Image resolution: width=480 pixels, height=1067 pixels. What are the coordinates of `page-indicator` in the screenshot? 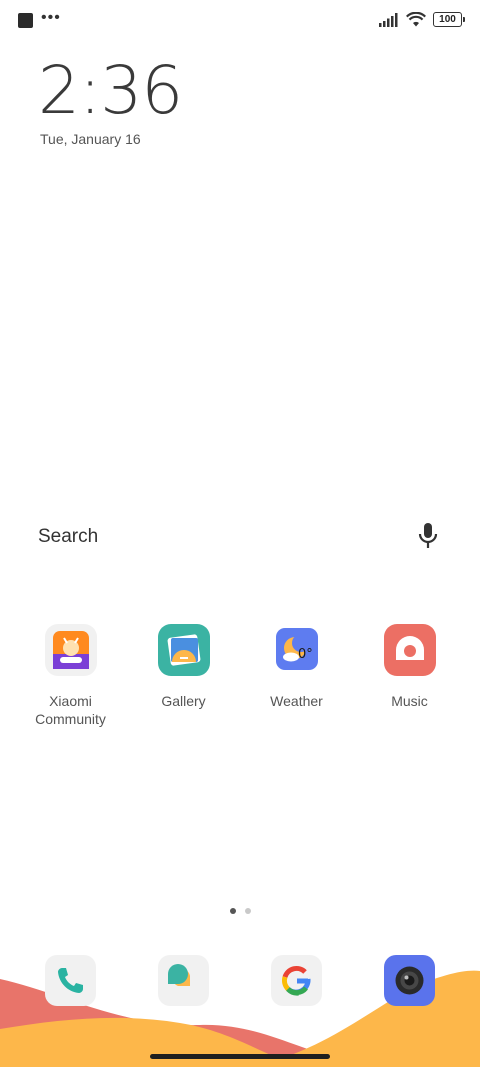 It's located at (240, 911).